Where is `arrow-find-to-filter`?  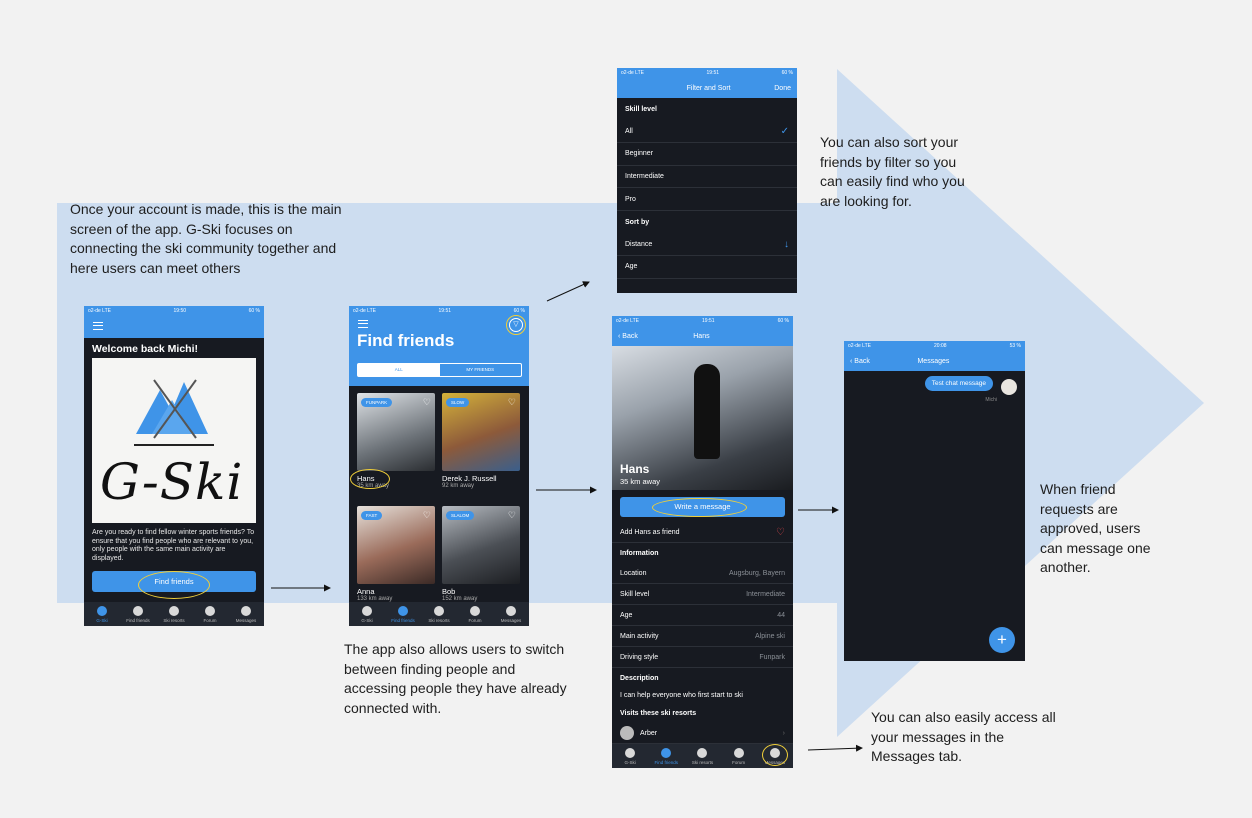 arrow-find-to-filter is located at coordinates (568, 291).